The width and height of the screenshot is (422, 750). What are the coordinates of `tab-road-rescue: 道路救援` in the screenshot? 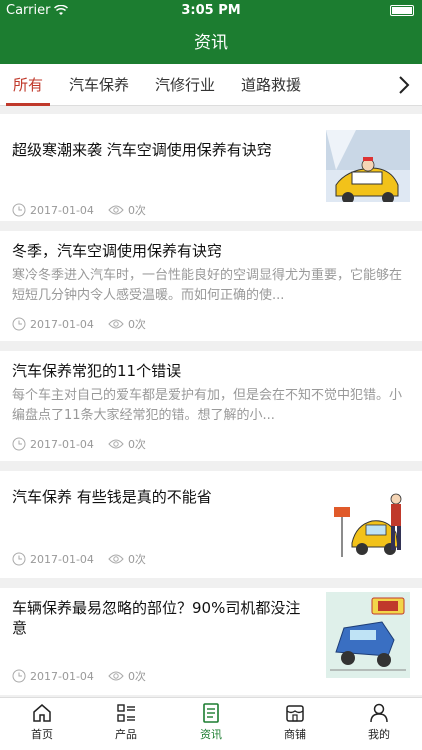 It's located at (271, 85).